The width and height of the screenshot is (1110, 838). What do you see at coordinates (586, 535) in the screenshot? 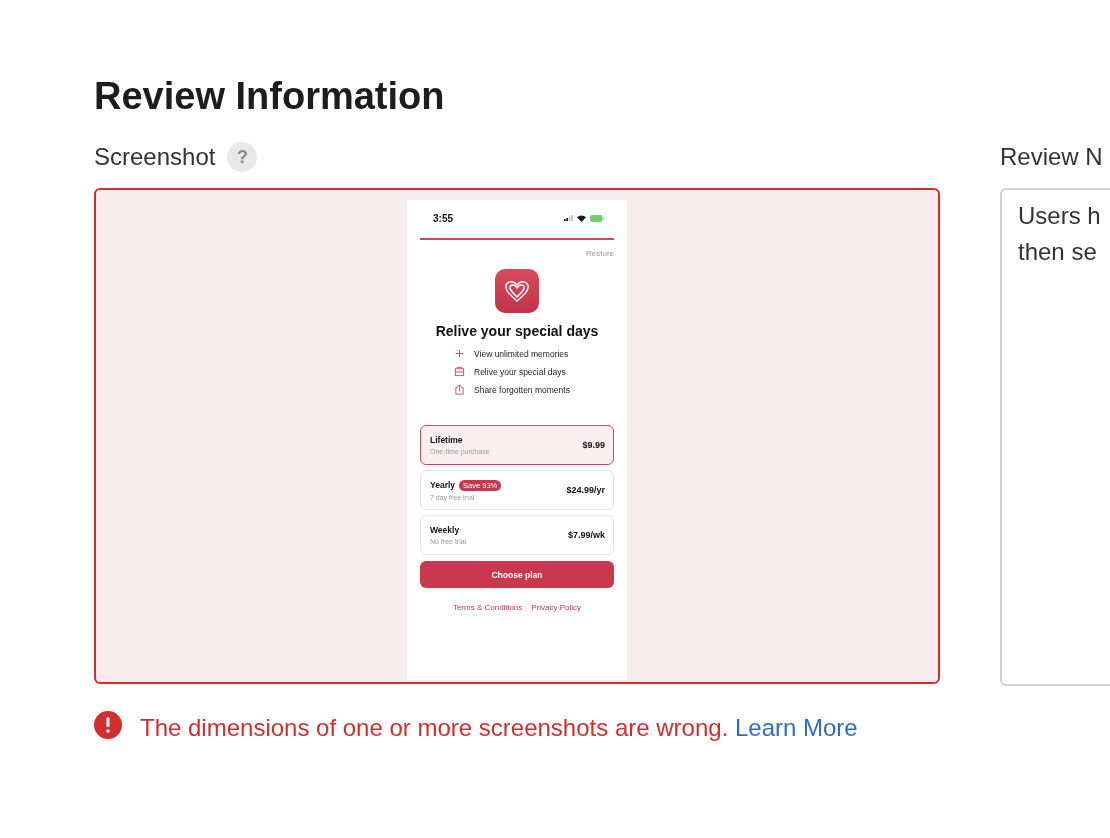
I see `plan-price: $7.99/wk` at bounding box center [586, 535].